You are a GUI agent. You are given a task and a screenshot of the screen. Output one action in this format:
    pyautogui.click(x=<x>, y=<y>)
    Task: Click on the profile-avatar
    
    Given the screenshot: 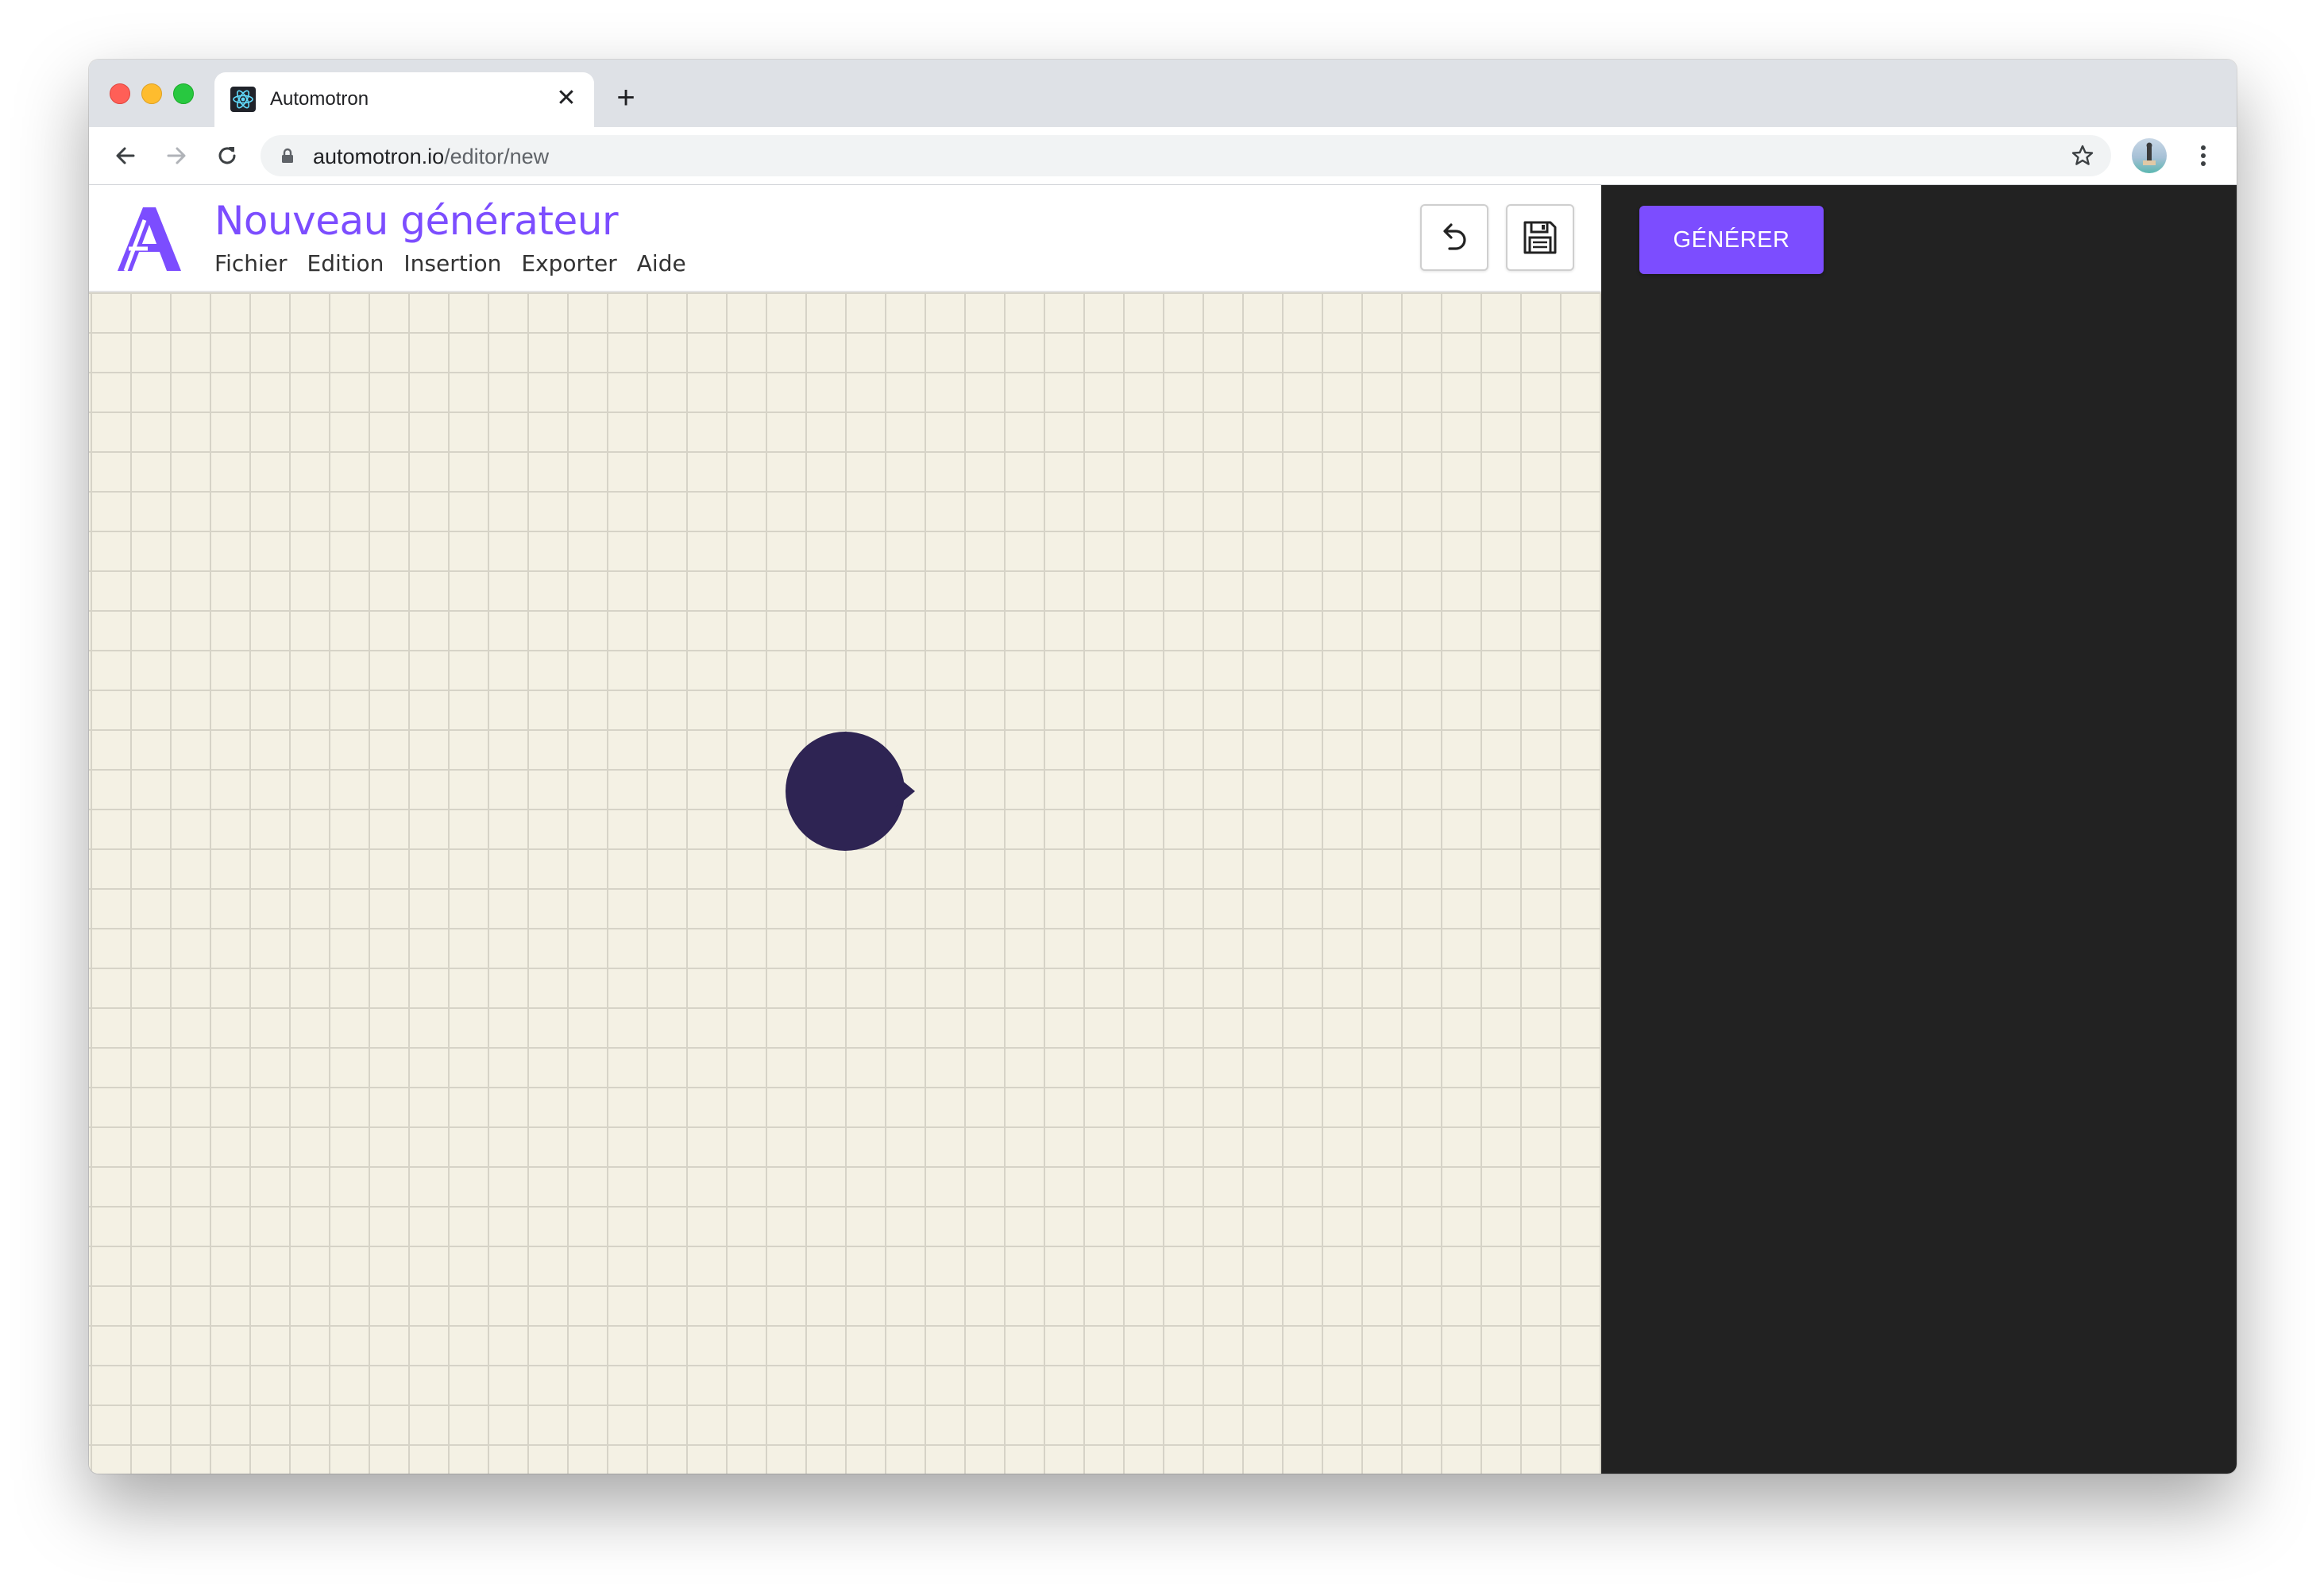 What is the action you would take?
    pyautogui.click(x=2149, y=155)
    